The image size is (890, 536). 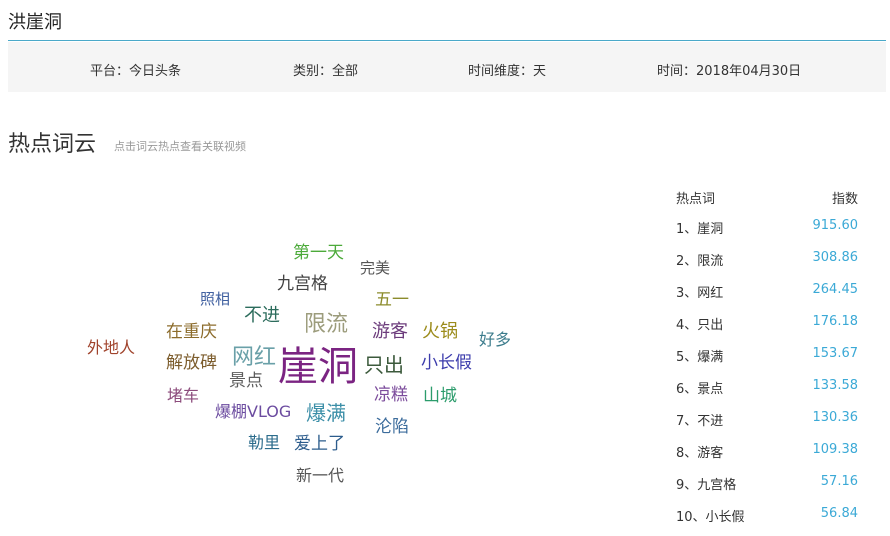 What do you see at coordinates (700, 293) in the screenshot?
I see `ranking-term: 3、网红` at bounding box center [700, 293].